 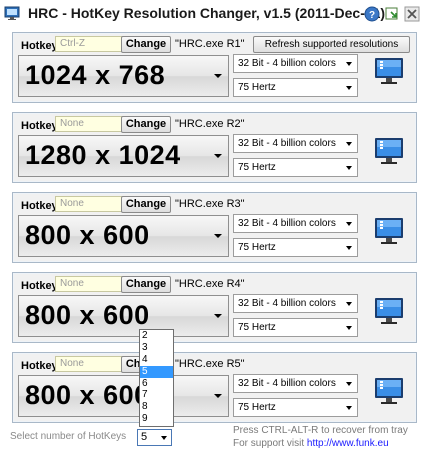 I want to click on help-icon: ?, so click(x=372, y=14).